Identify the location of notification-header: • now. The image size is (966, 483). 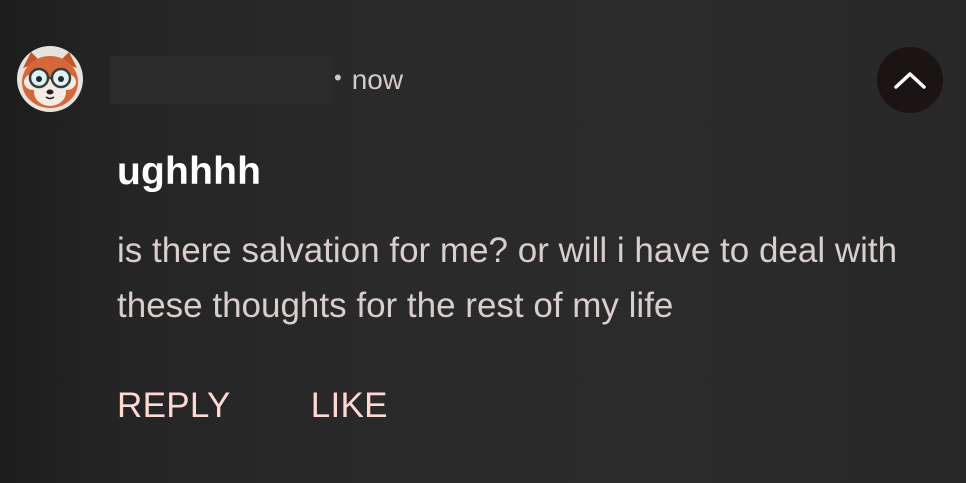
(256, 80).